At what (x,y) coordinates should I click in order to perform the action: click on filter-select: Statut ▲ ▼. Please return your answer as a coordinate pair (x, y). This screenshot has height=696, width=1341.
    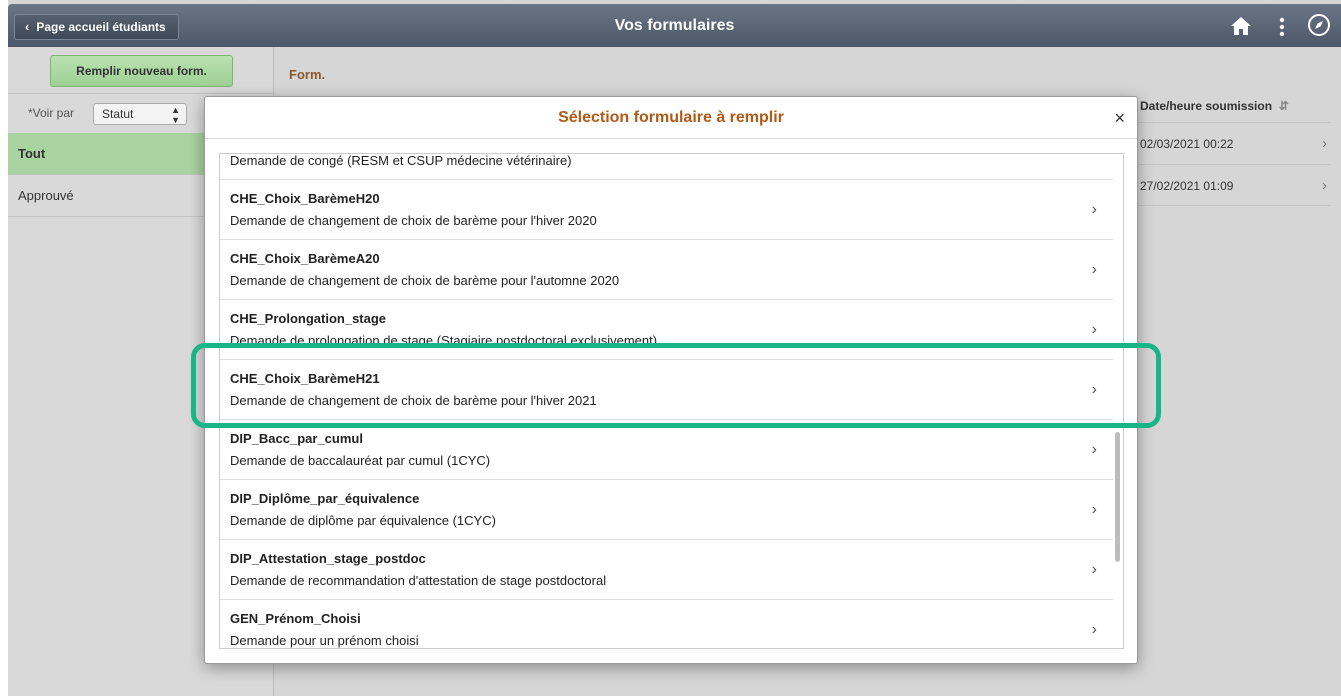
    Looking at the image, I should click on (140, 114).